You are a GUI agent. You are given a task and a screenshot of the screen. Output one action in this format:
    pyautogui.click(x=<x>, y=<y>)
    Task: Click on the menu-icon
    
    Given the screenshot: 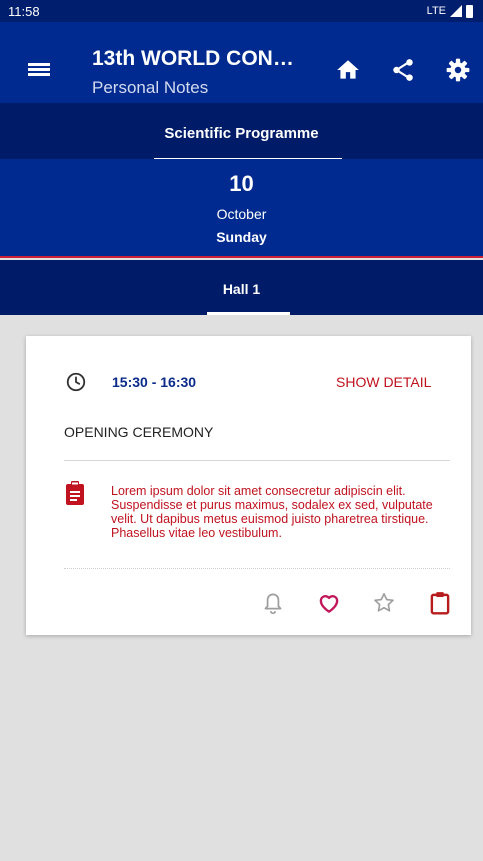 What is the action you would take?
    pyautogui.click(x=39, y=68)
    